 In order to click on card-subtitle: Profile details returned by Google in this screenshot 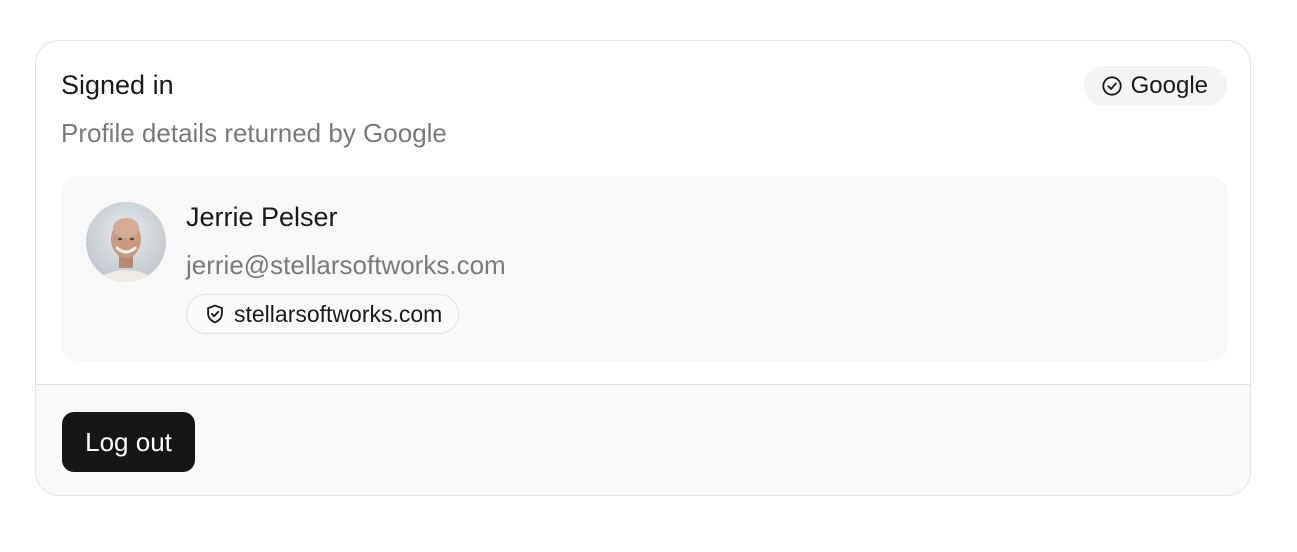, I will do `click(254, 133)`.